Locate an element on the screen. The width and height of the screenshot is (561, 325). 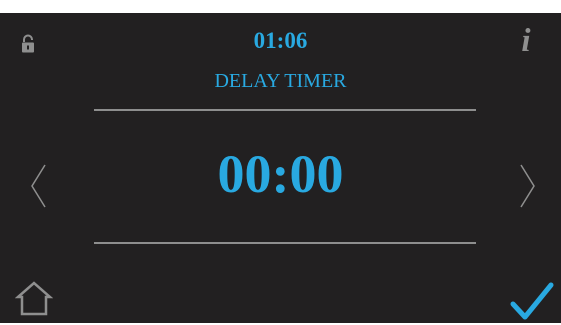
current-time: 01:06 is located at coordinates (280, 40).